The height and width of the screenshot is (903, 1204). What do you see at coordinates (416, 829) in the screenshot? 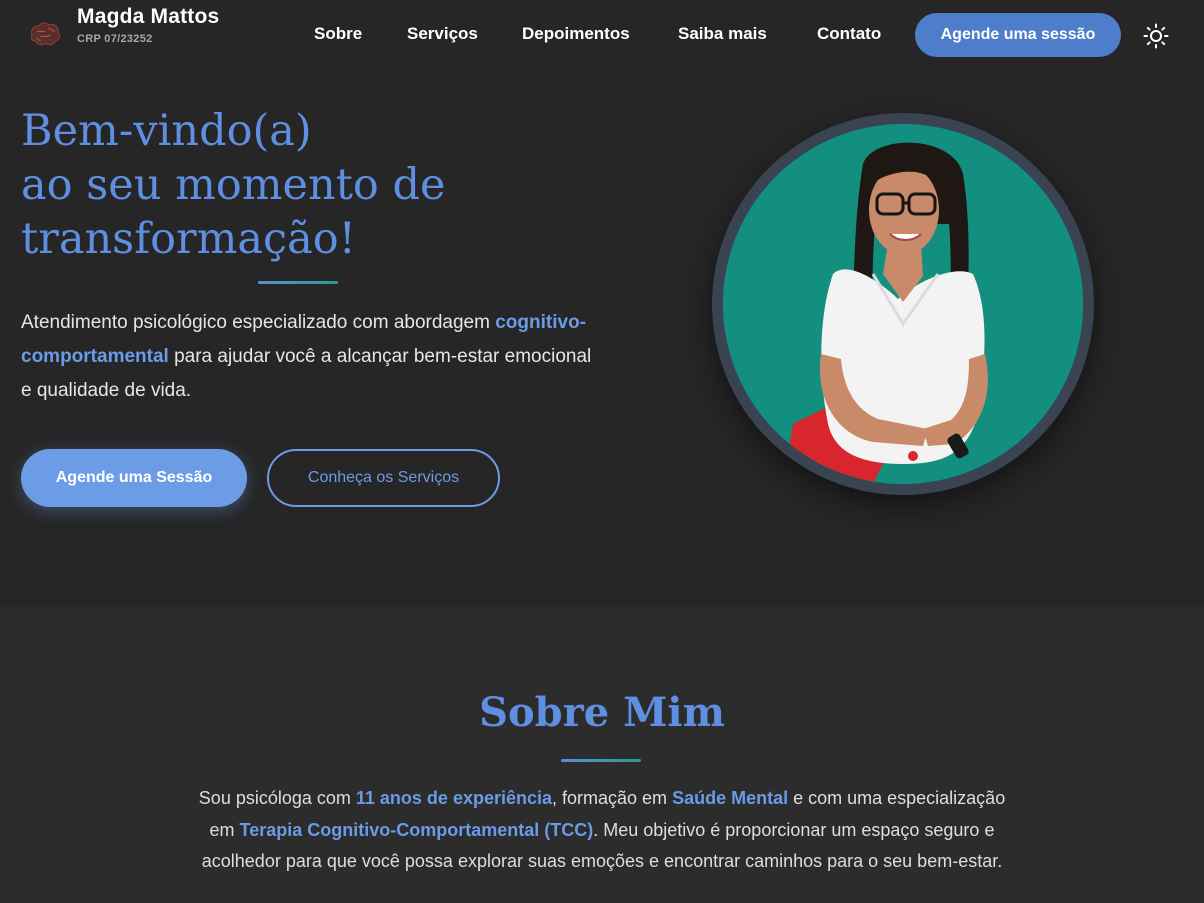
I see `about-highlight-tcc: Terapia Cognitivo-Comportamental (TCC)` at bounding box center [416, 829].